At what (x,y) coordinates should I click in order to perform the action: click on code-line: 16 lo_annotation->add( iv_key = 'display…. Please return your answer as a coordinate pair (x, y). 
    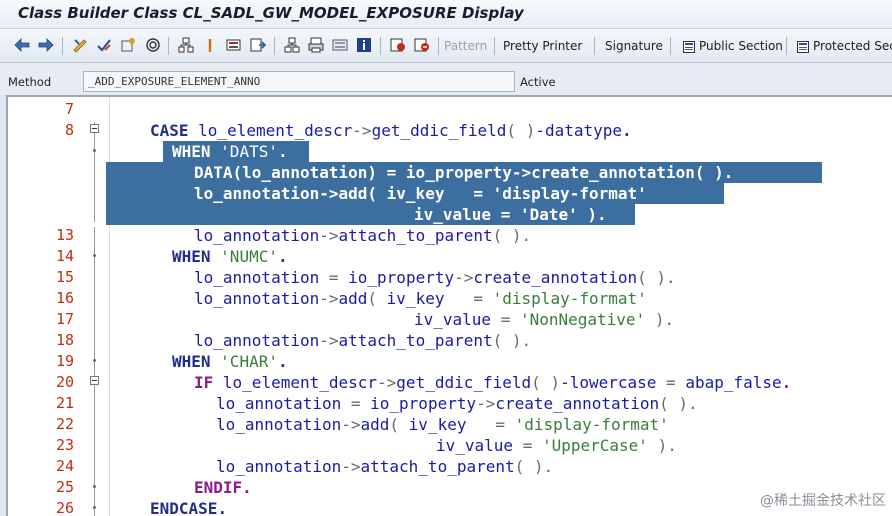
    Looking at the image, I should click on (450, 298).